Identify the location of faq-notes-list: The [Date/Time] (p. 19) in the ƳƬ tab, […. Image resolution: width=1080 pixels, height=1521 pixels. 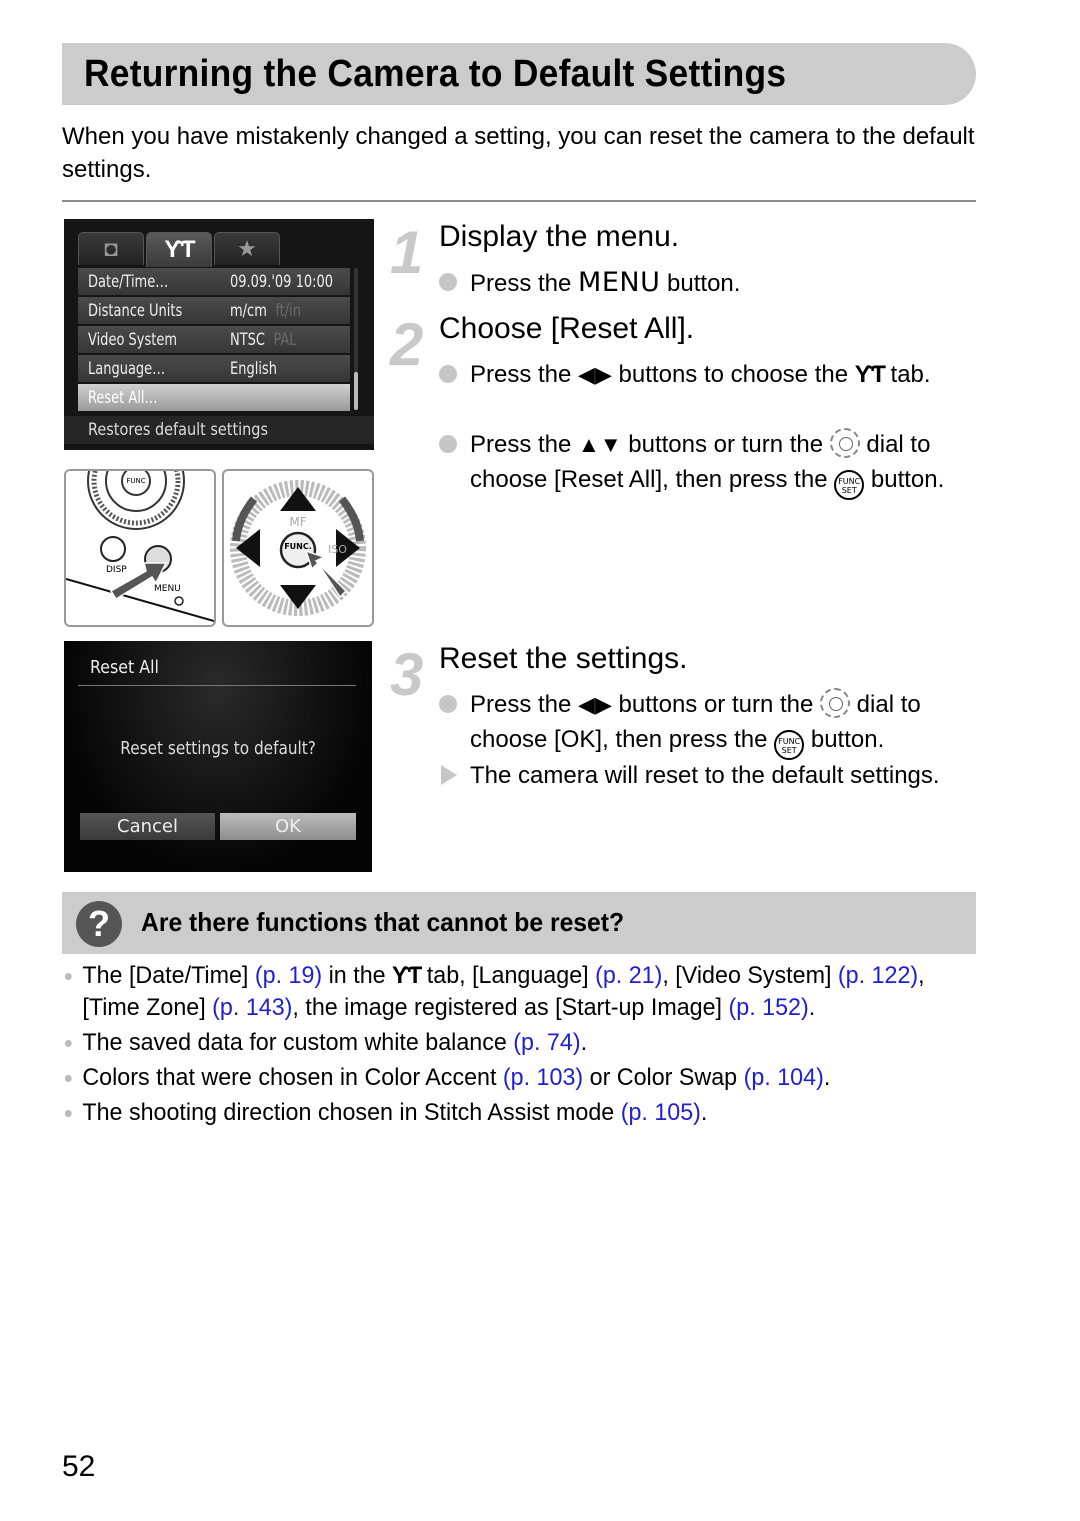
(522, 1046).